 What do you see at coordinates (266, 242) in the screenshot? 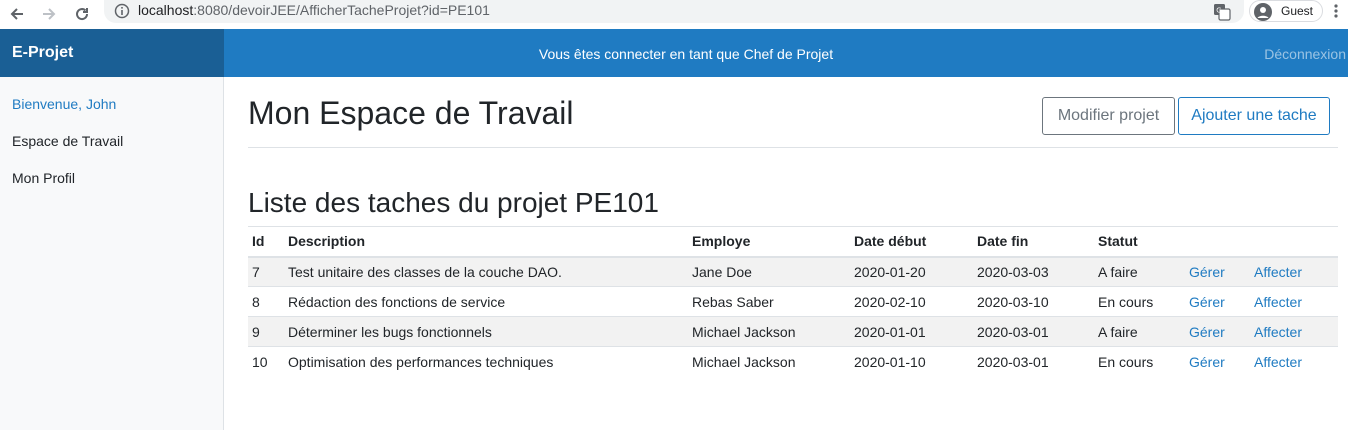
I see `column-header-id: Id` at bounding box center [266, 242].